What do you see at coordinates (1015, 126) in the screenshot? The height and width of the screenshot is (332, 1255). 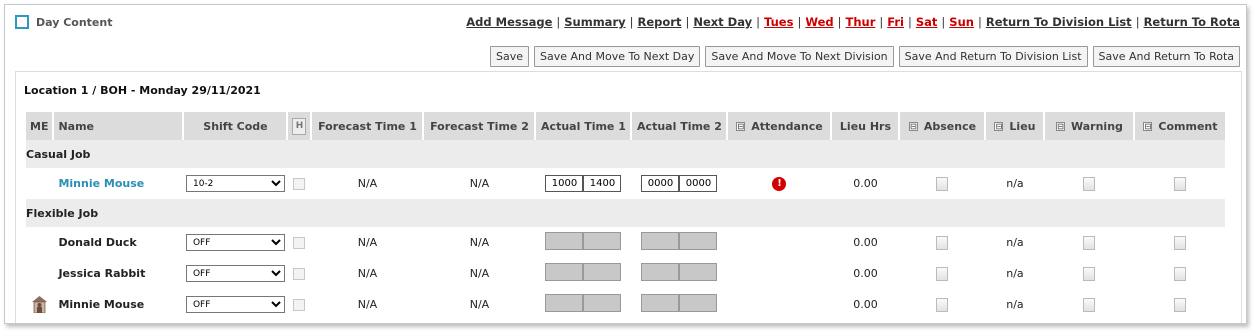 I see `col-lieu: ⊟ Lieu` at bounding box center [1015, 126].